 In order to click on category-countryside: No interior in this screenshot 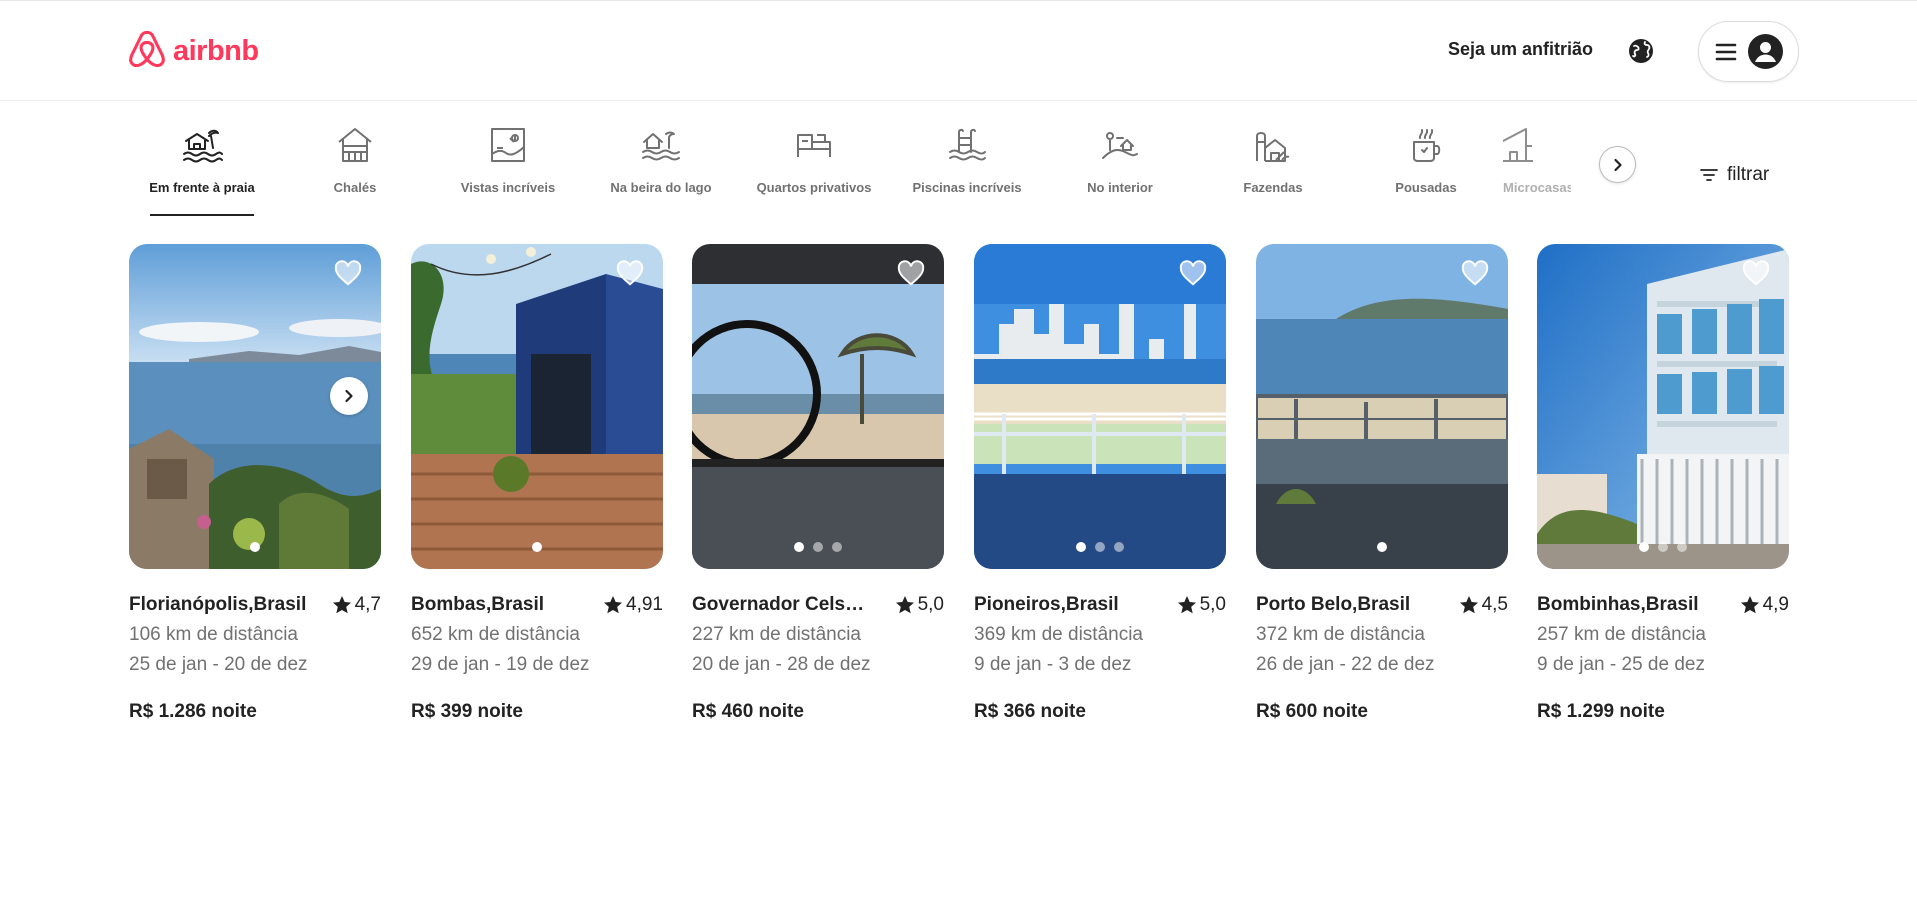, I will do `click(1120, 170)`.